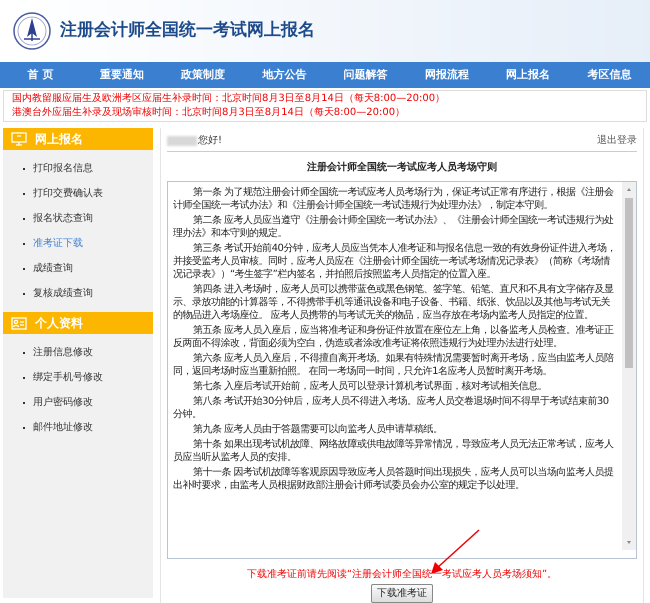  What do you see at coordinates (402, 593) in the screenshot?
I see `download-button: 下载准考证` at bounding box center [402, 593].